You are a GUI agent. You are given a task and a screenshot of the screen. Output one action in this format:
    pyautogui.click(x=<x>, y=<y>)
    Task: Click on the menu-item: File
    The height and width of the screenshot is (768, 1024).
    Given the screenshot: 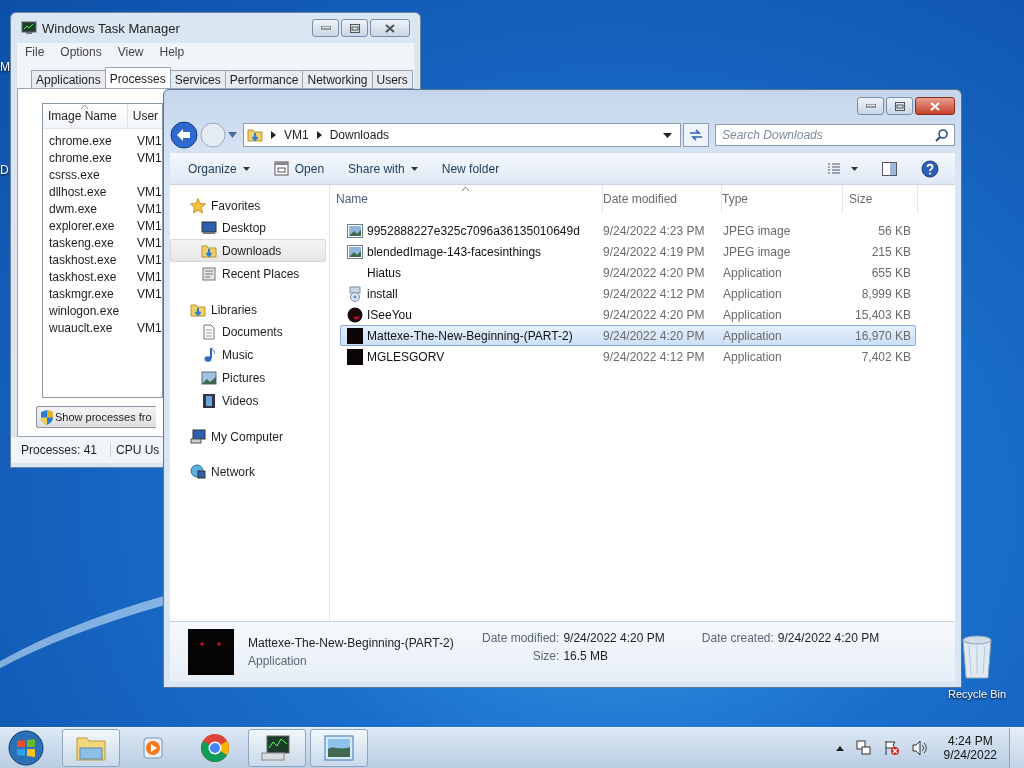 What is the action you would take?
    pyautogui.click(x=35, y=52)
    